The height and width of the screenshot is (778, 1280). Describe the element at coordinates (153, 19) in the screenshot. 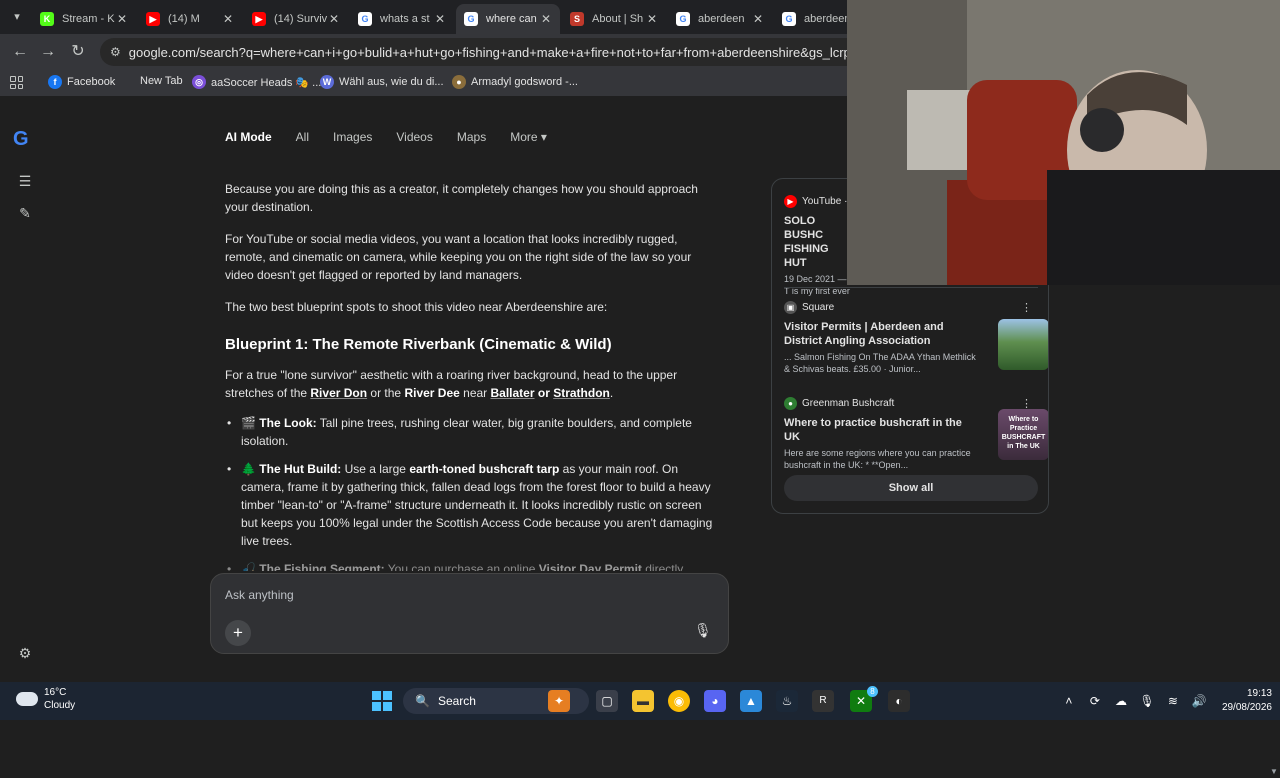

I see `youtube-icon: ▶` at that location.